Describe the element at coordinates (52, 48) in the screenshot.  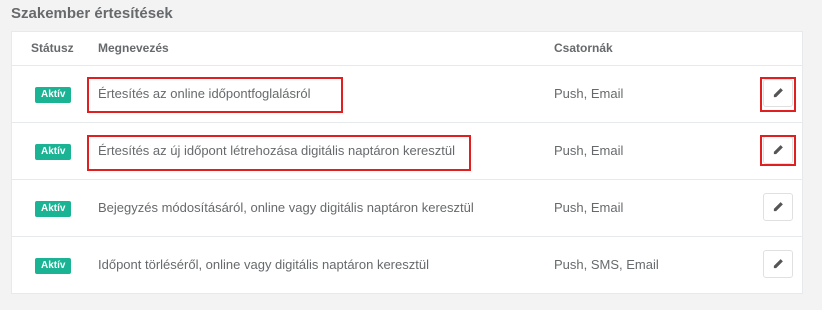
I see `header-status: Státusz` at that location.